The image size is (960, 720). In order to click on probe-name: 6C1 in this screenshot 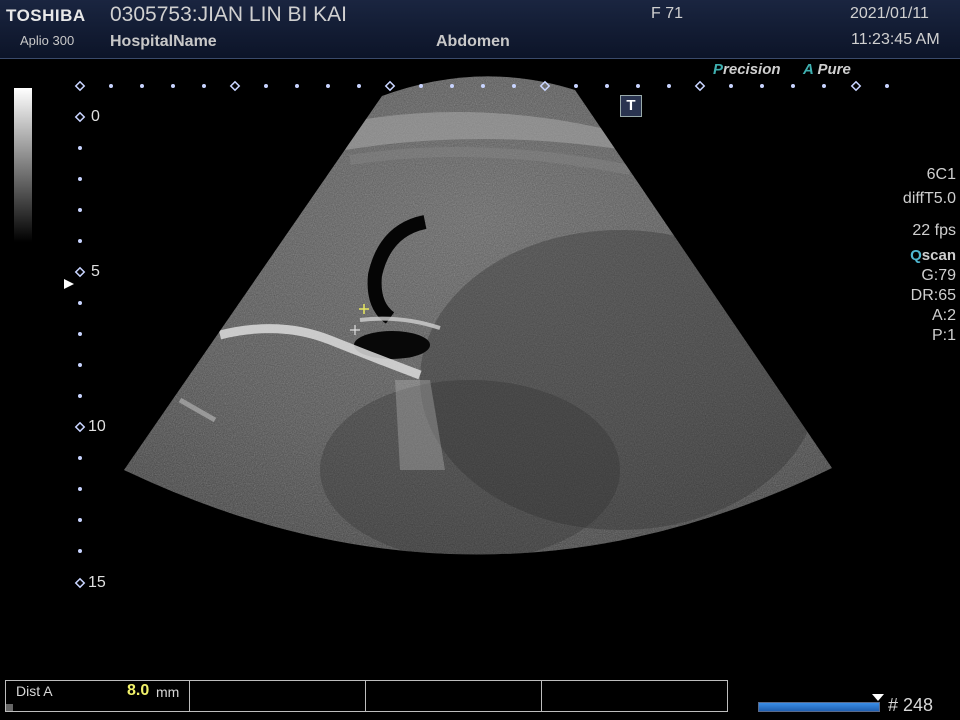, I will do `click(941, 174)`.